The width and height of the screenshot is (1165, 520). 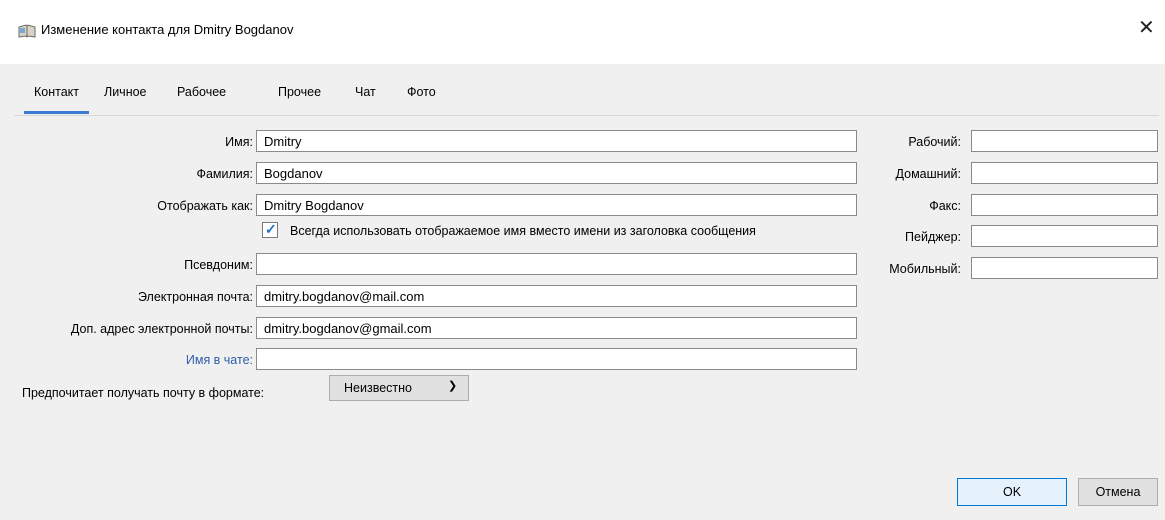 I want to click on nickname-label: Псевдоним:, so click(x=218, y=265).